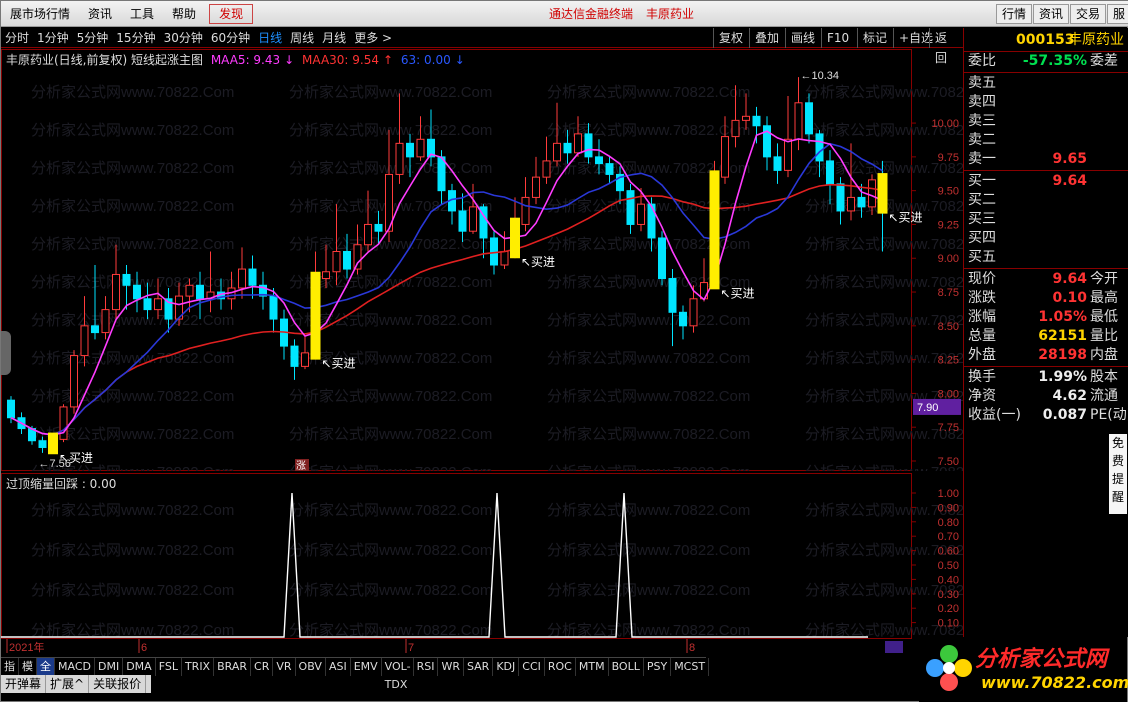  I want to click on buy-level: 买三, so click(1046, 219).